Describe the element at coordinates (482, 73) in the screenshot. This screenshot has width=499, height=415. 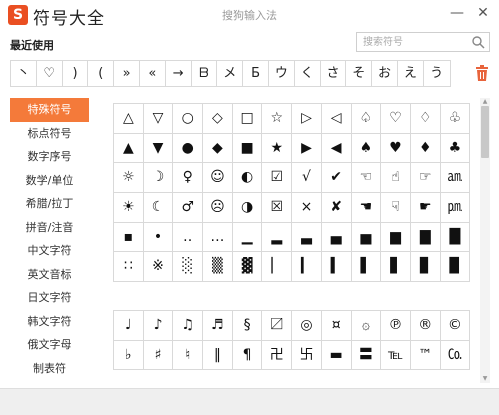
I see `trash-icon` at that location.